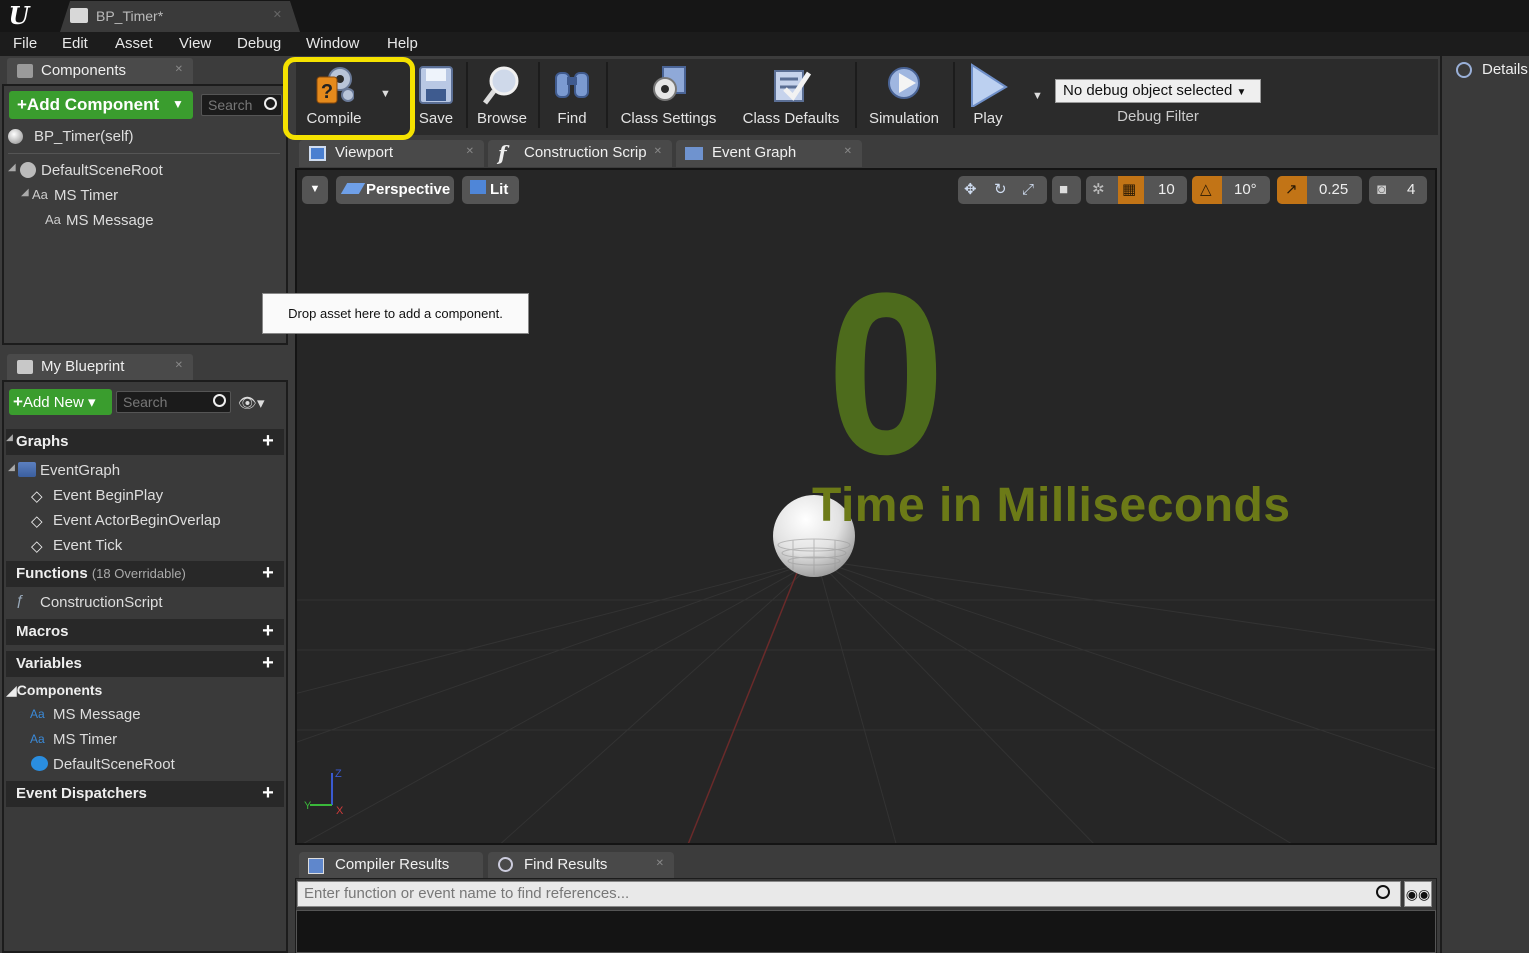  Describe the element at coordinates (54, 690) in the screenshot. I see `subcategory-components: ◢Components` at that location.